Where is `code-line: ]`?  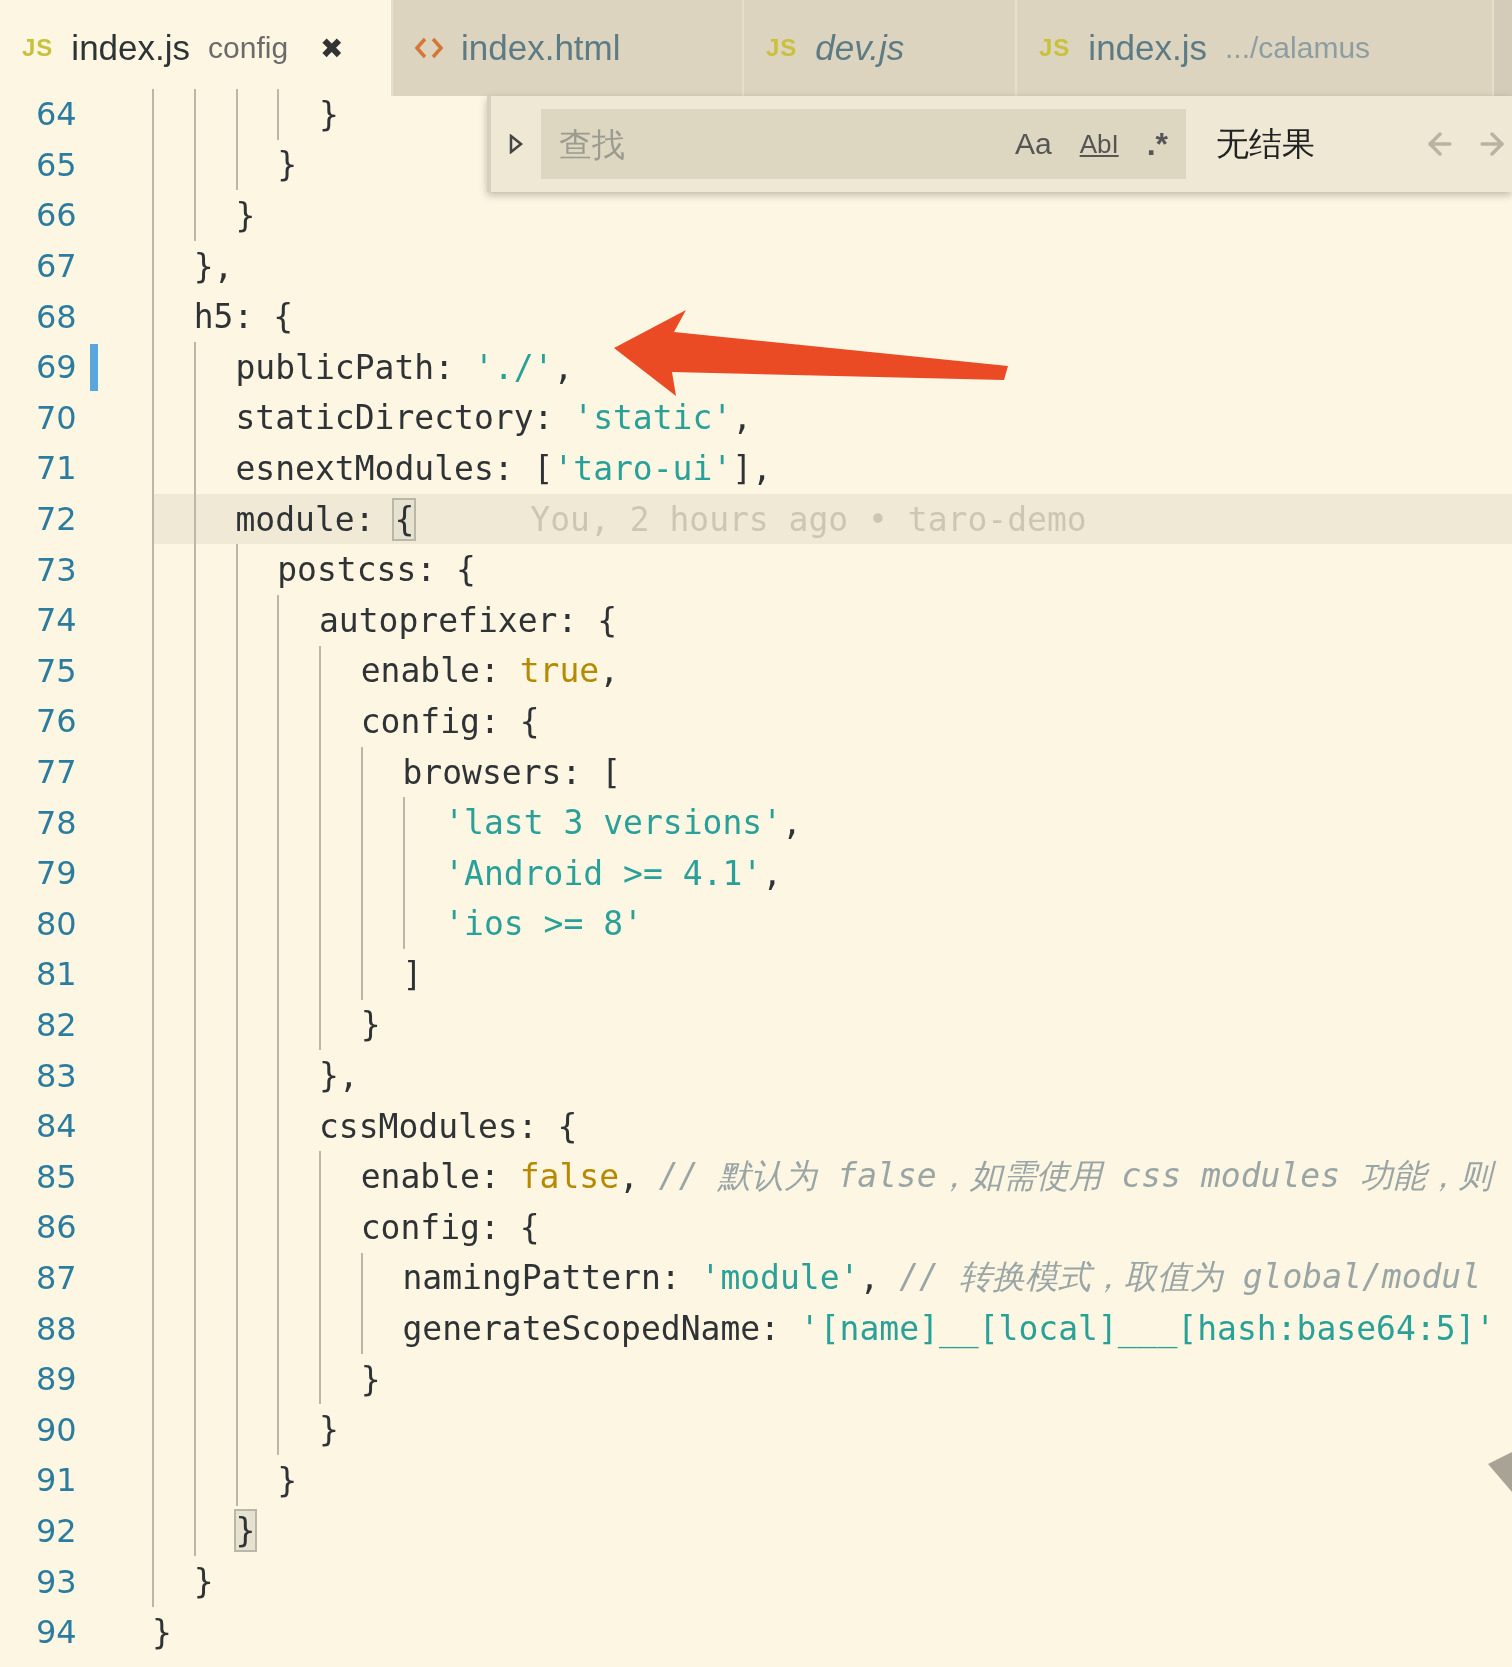
code-line: ] is located at coordinates (287, 974).